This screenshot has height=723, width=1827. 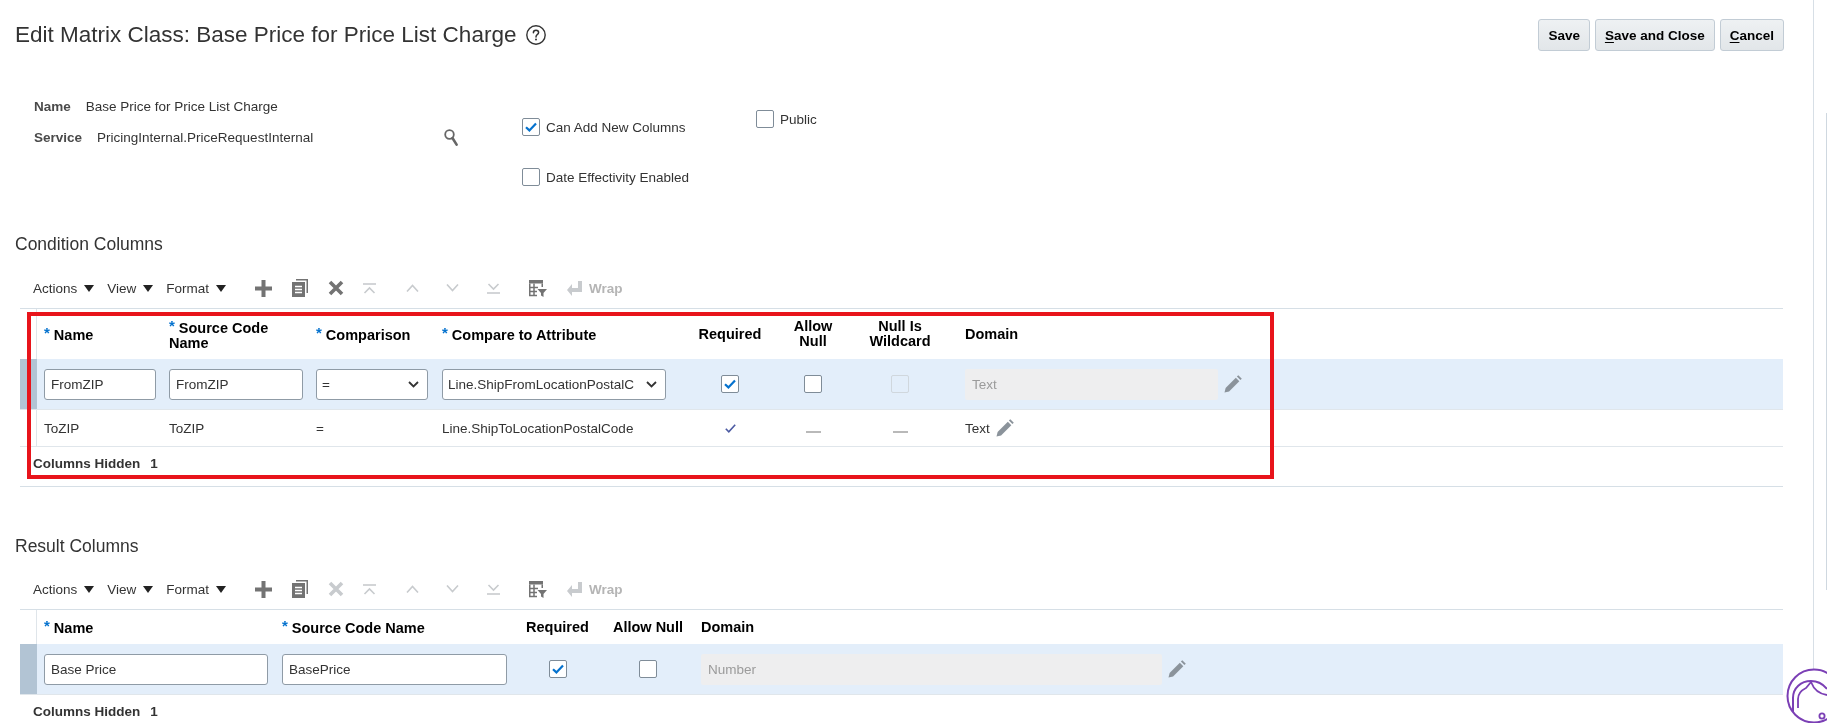 I want to click on field-value: Base Price for Price List Charge, so click(x=181, y=106).